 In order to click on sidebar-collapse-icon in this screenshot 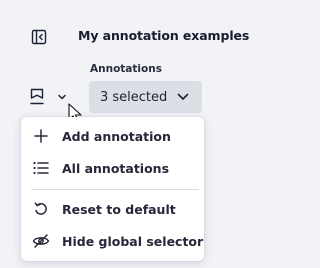, I will do `click(39, 37)`.